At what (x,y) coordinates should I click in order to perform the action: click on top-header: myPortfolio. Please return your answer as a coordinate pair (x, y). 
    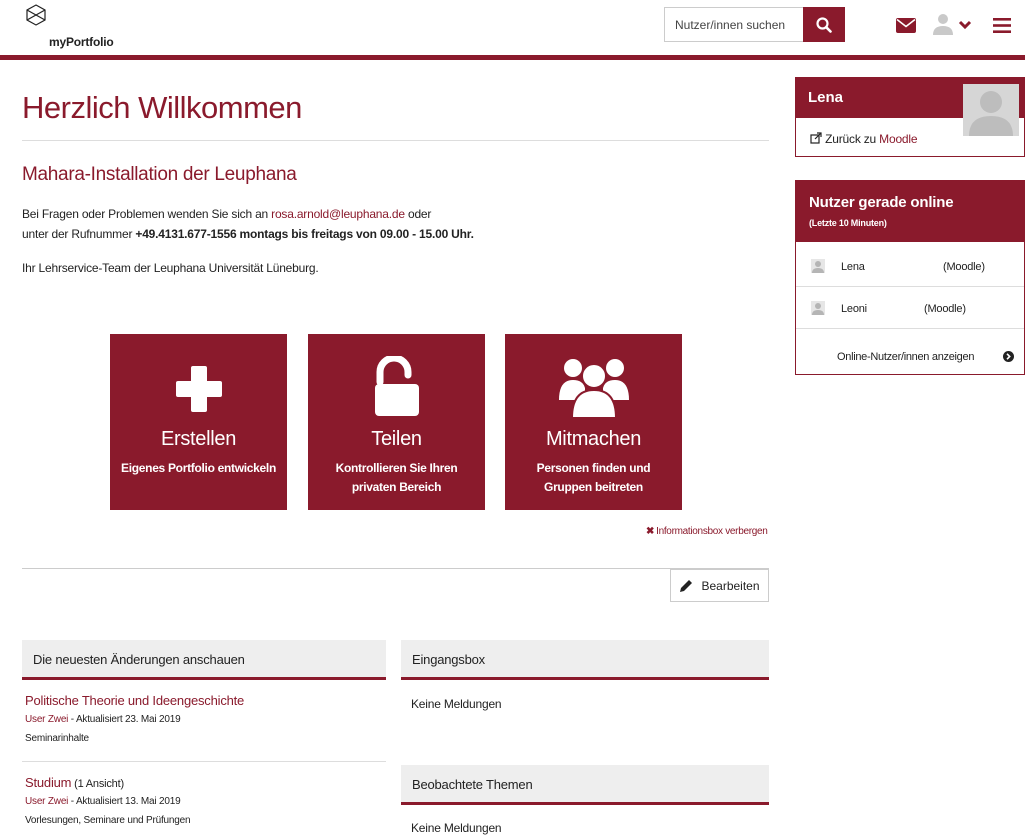
    Looking at the image, I should click on (512, 28).